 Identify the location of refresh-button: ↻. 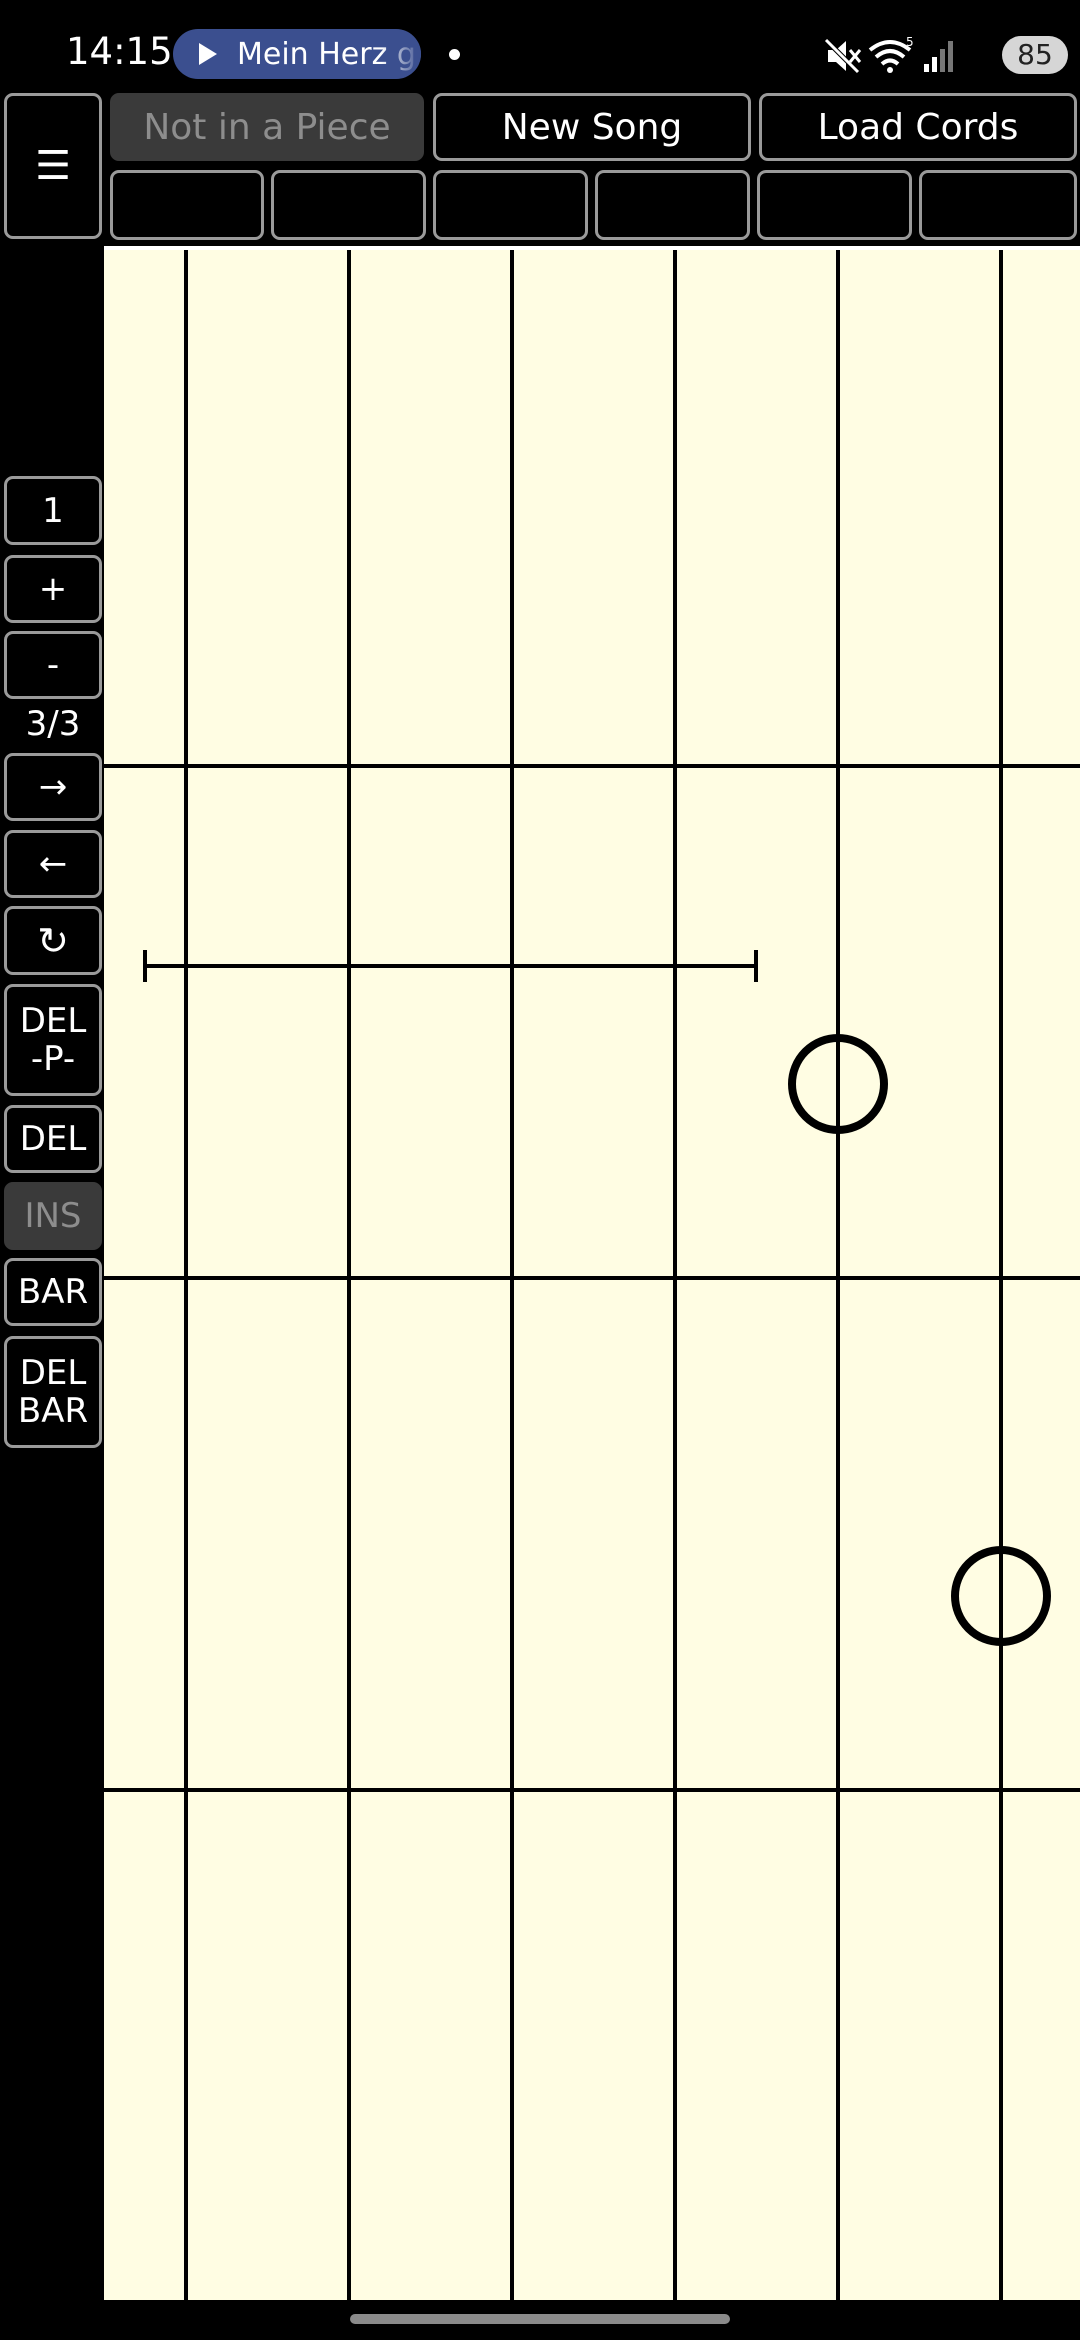
(53, 940).